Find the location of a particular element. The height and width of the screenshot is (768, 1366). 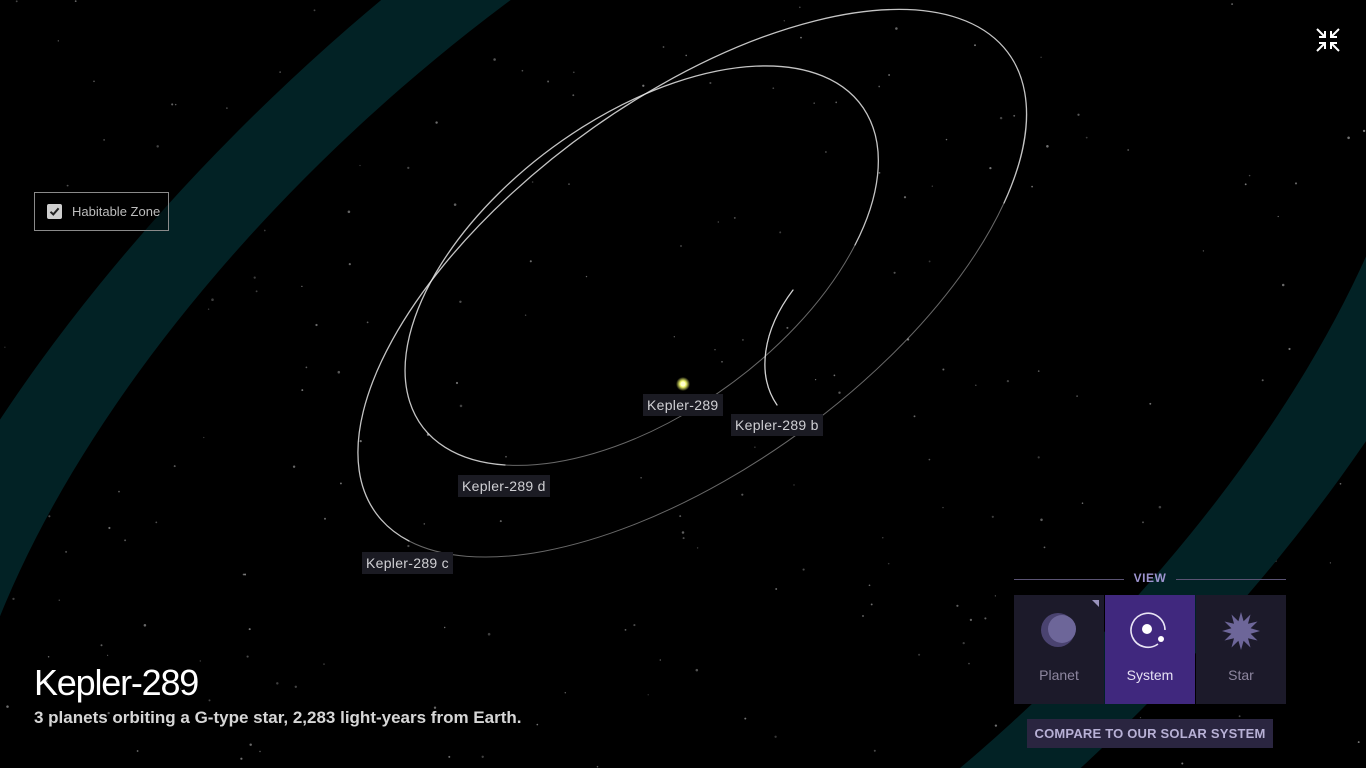

label-kepler-289-d: Kepler-289 d is located at coordinates (504, 486).